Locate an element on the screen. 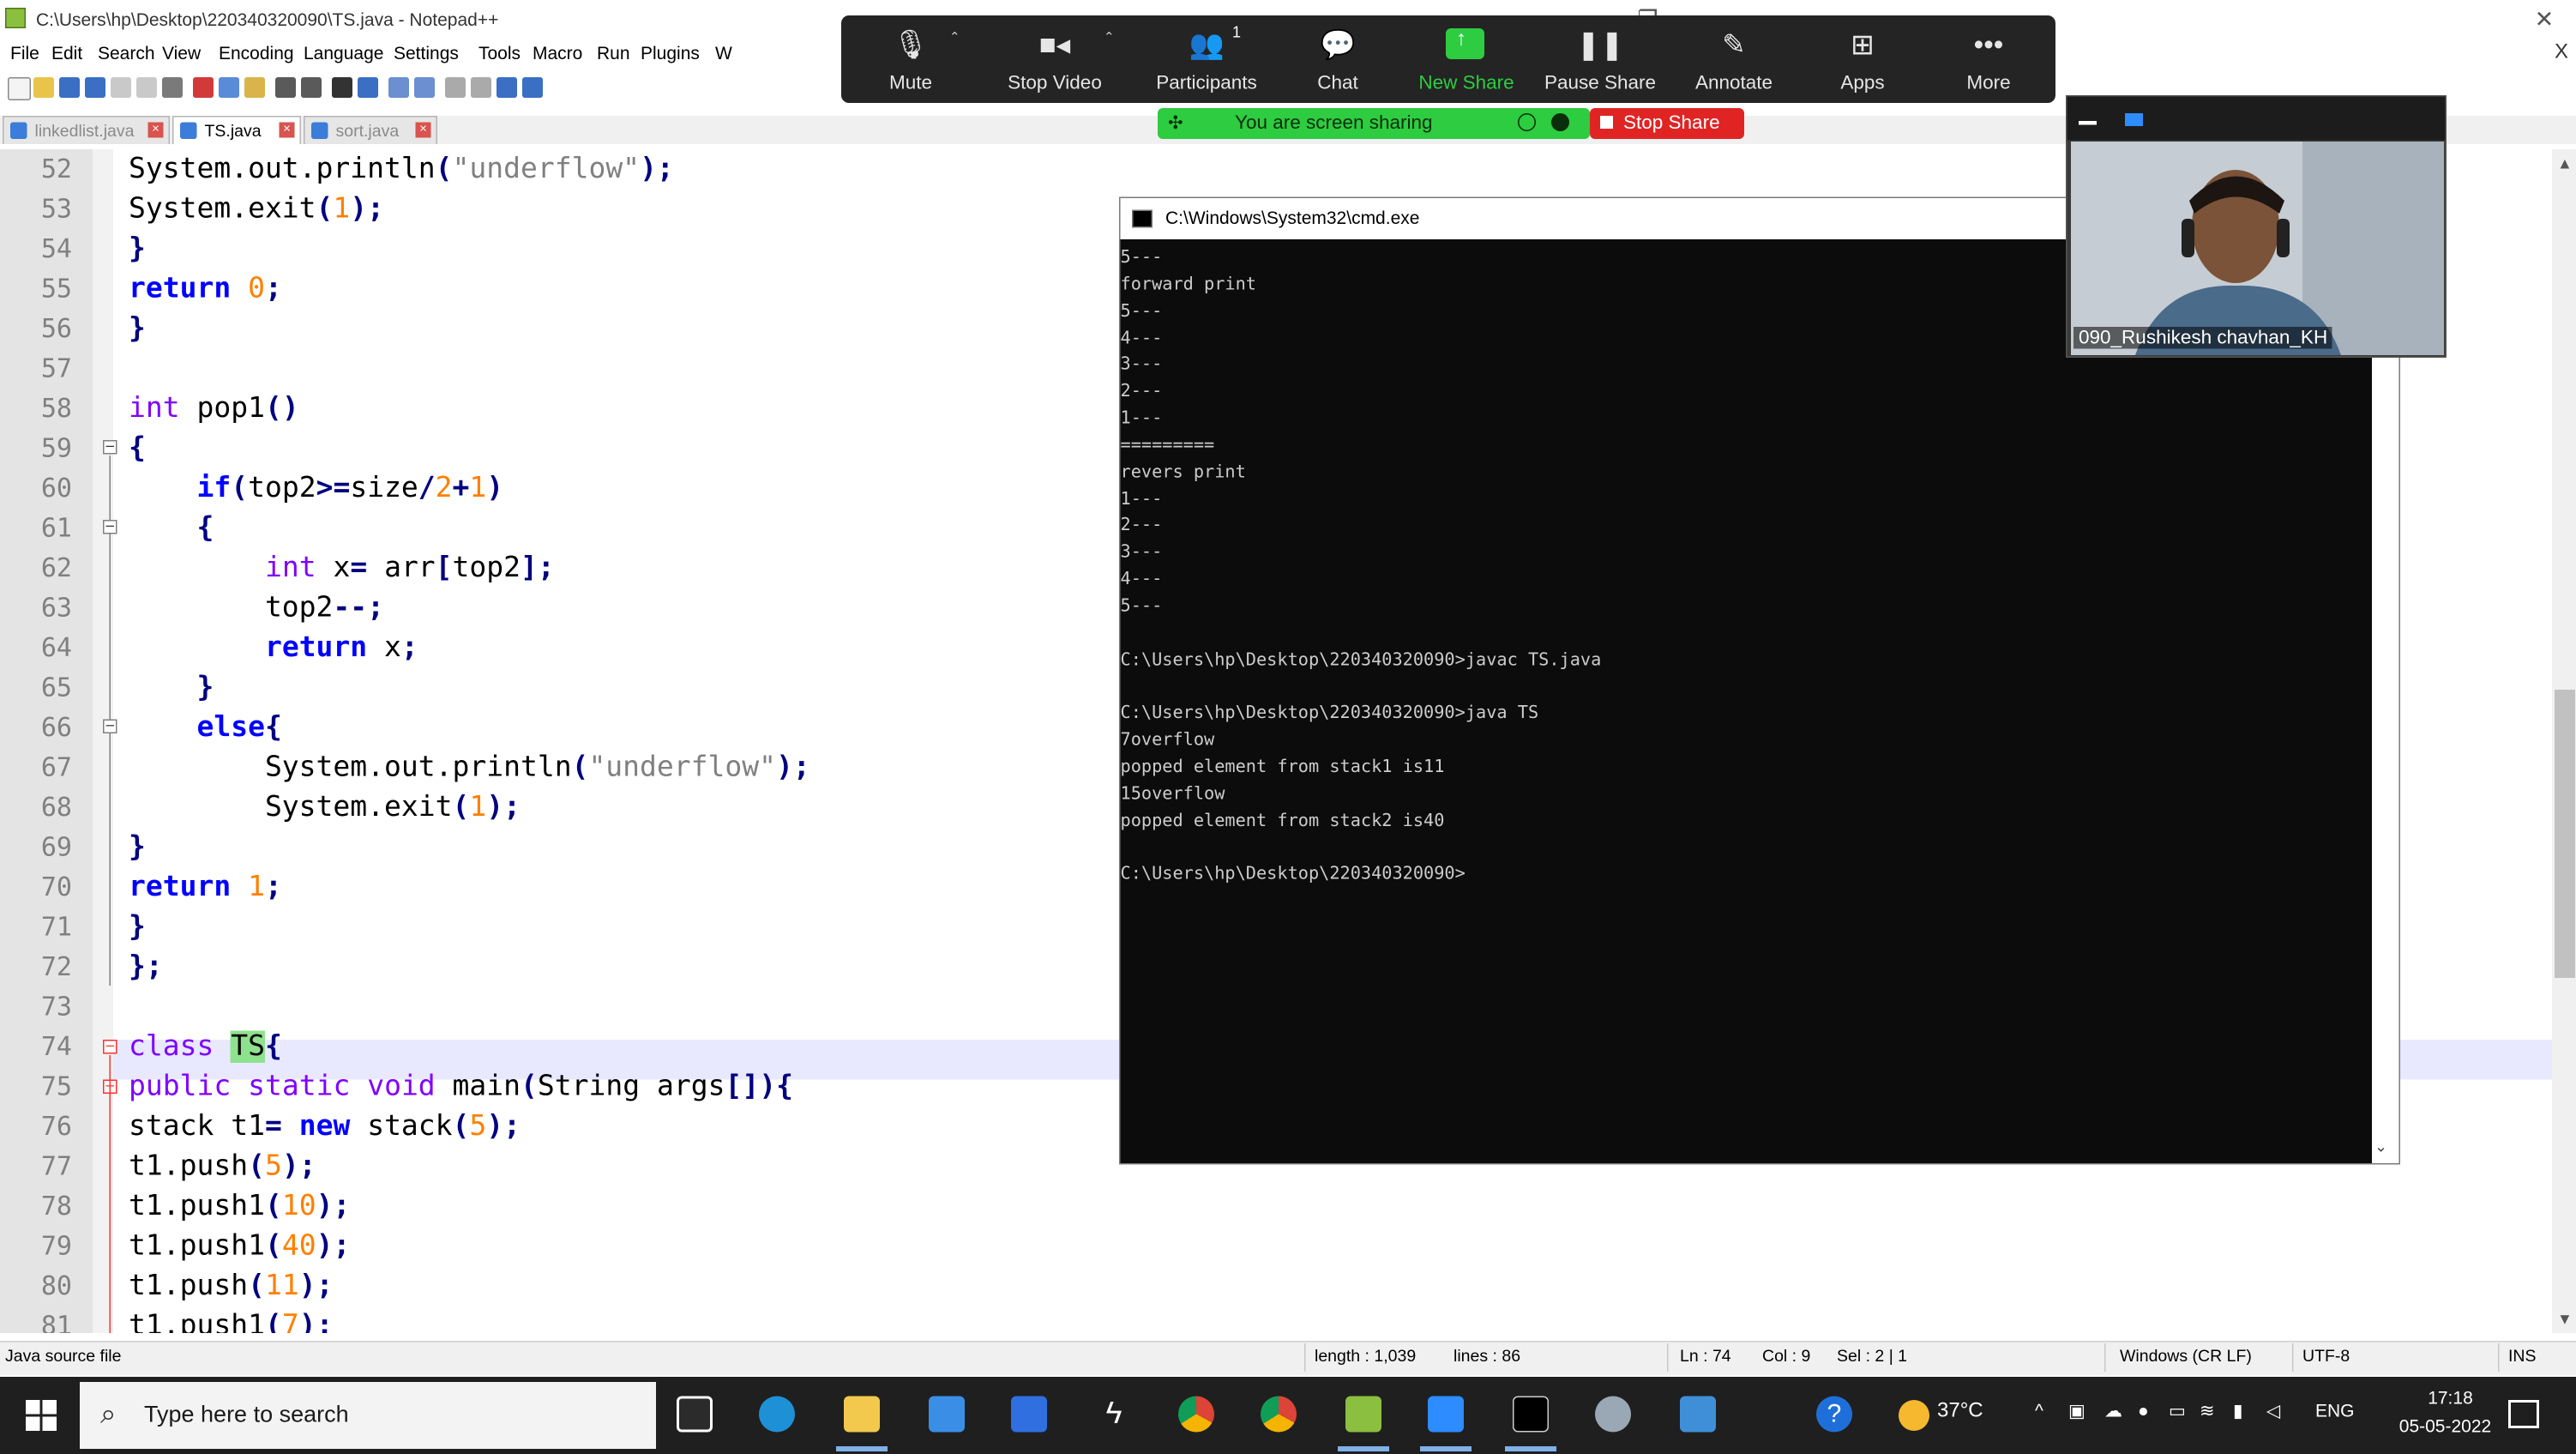 The height and width of the screenshot is (1454, 2576). indent-guide-icon is located at coordinates (532, 87).